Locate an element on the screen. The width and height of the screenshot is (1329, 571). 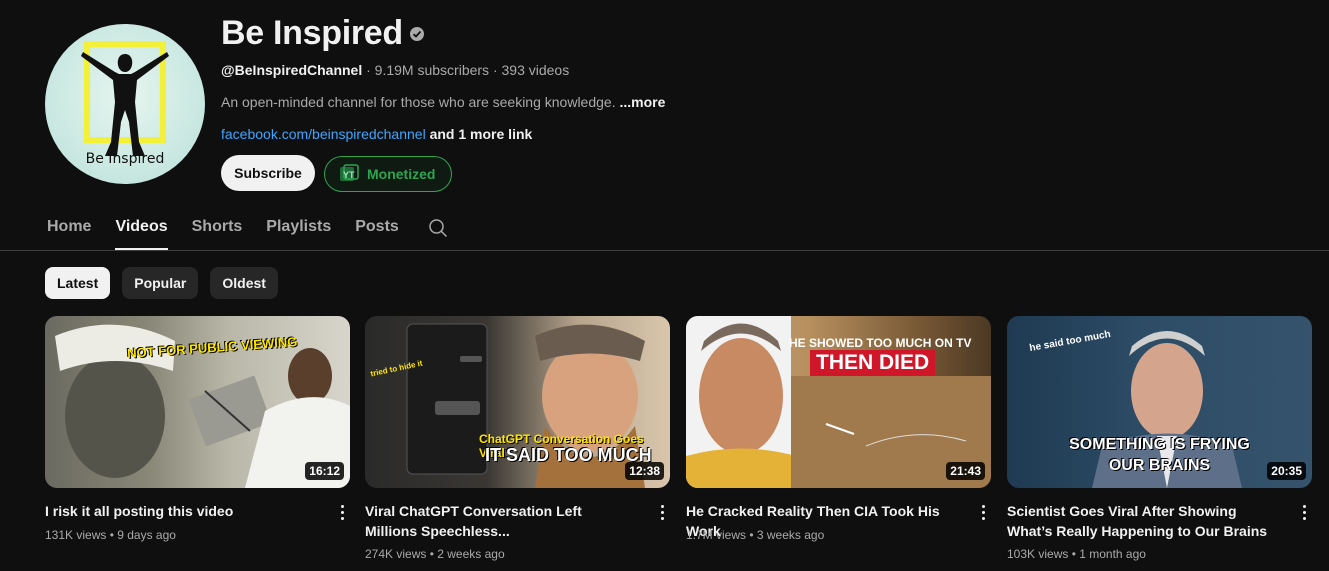
svg-text: YT is located at coordinates (349, 175).